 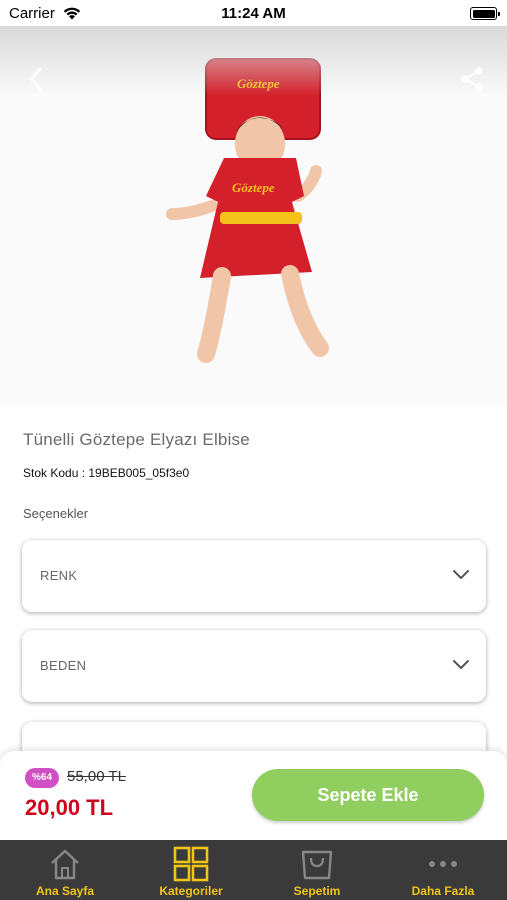 I want to click on dress-logo-text: Göztepe, so click(x=253, y=187).